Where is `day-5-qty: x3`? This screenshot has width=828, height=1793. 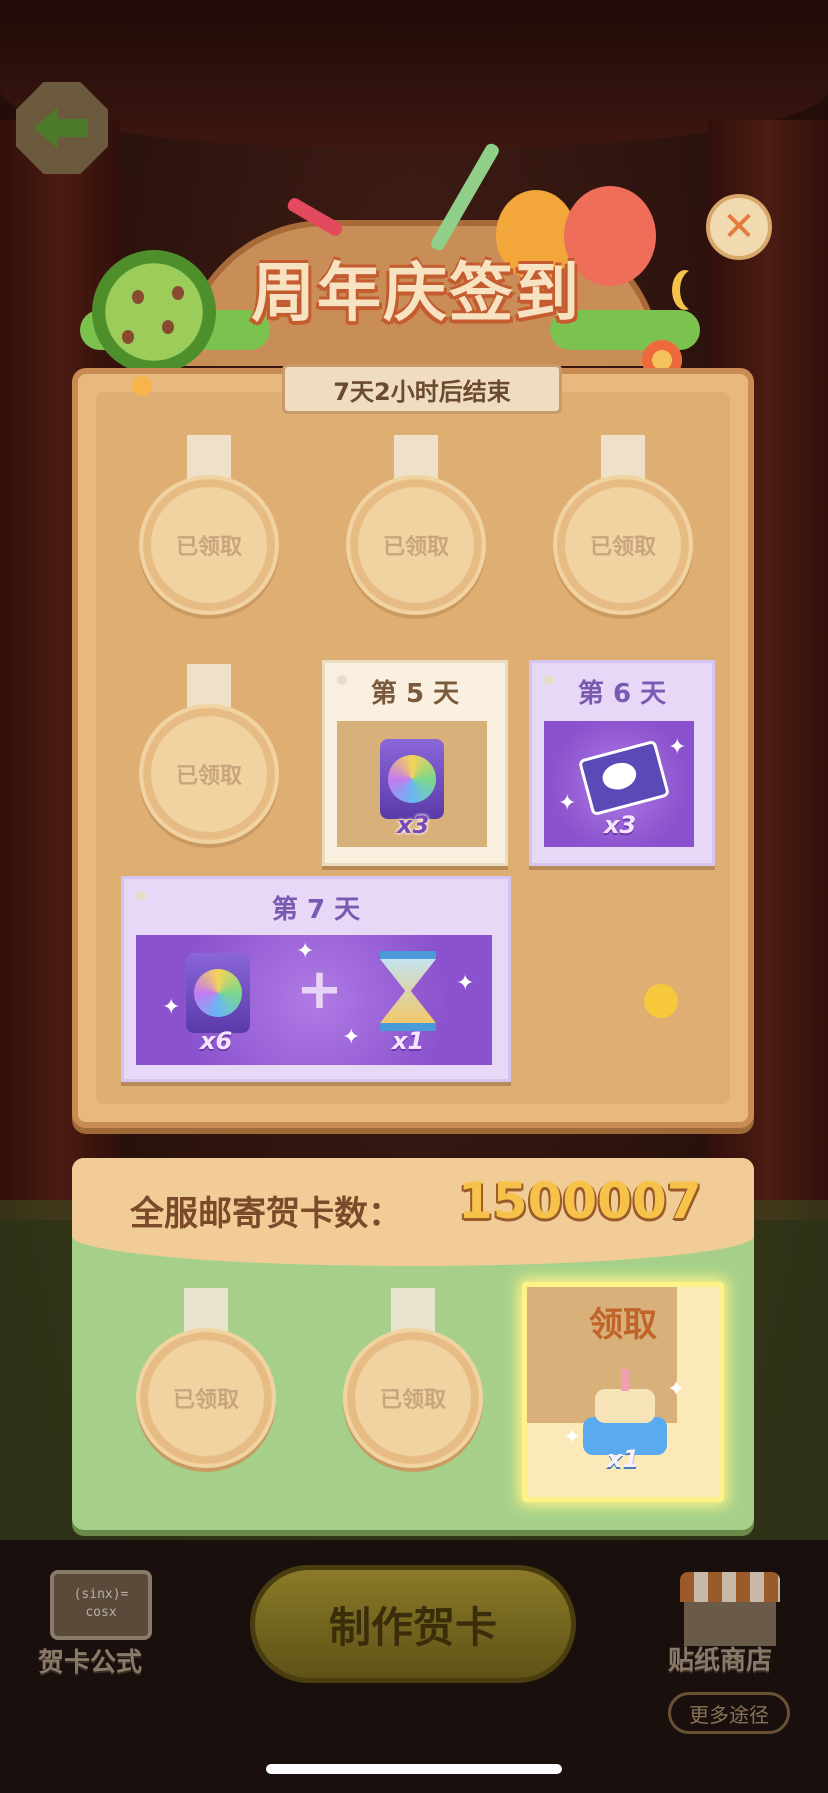
day-5-qty: x3 is located at coordinates (413, 825).